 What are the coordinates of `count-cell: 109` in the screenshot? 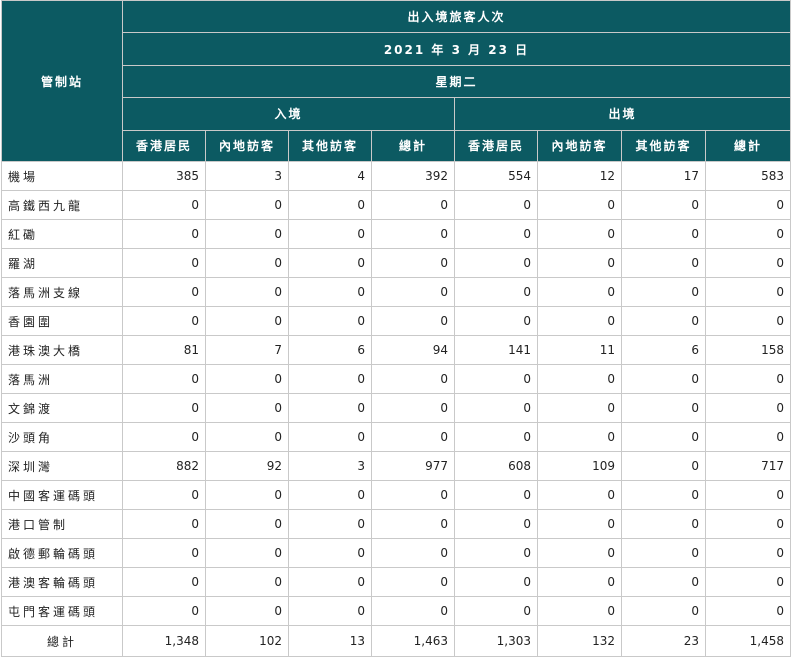 It's located at (579, 466).